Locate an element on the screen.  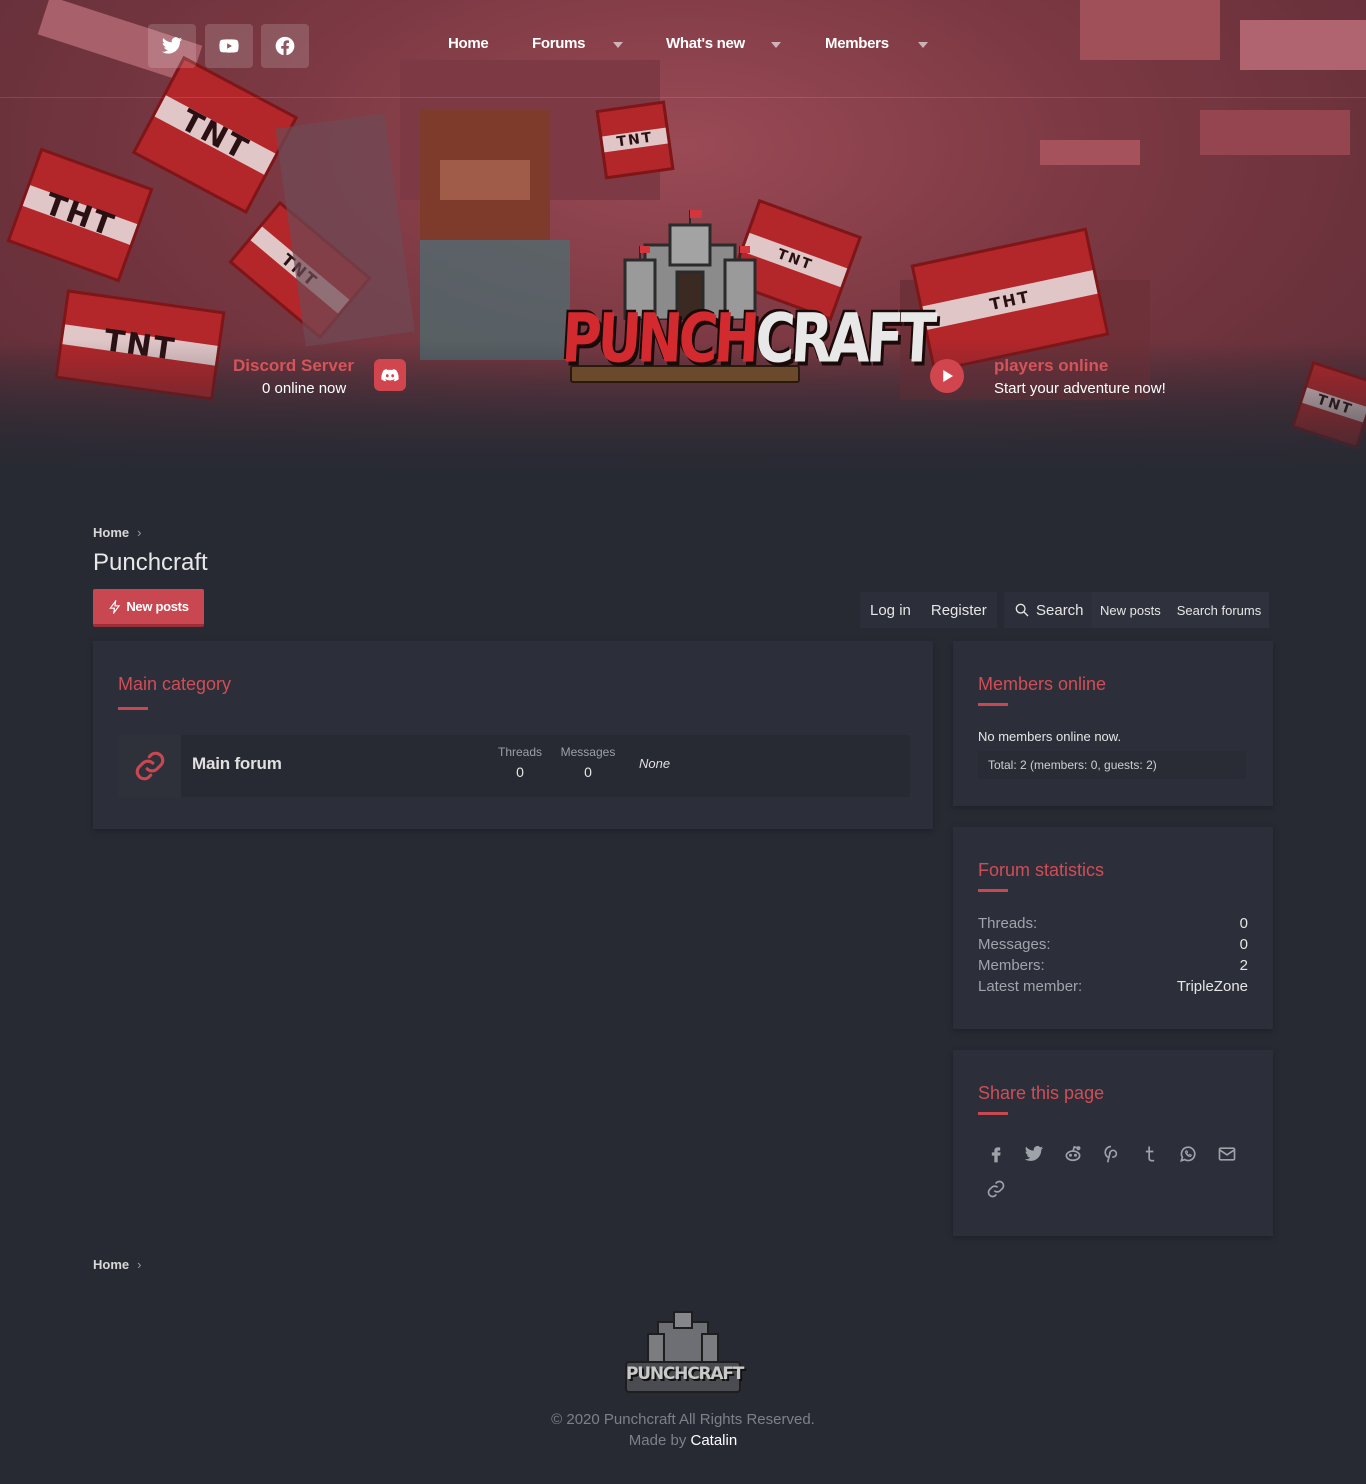
nav-members: Members is located at coordinates (857, 43).